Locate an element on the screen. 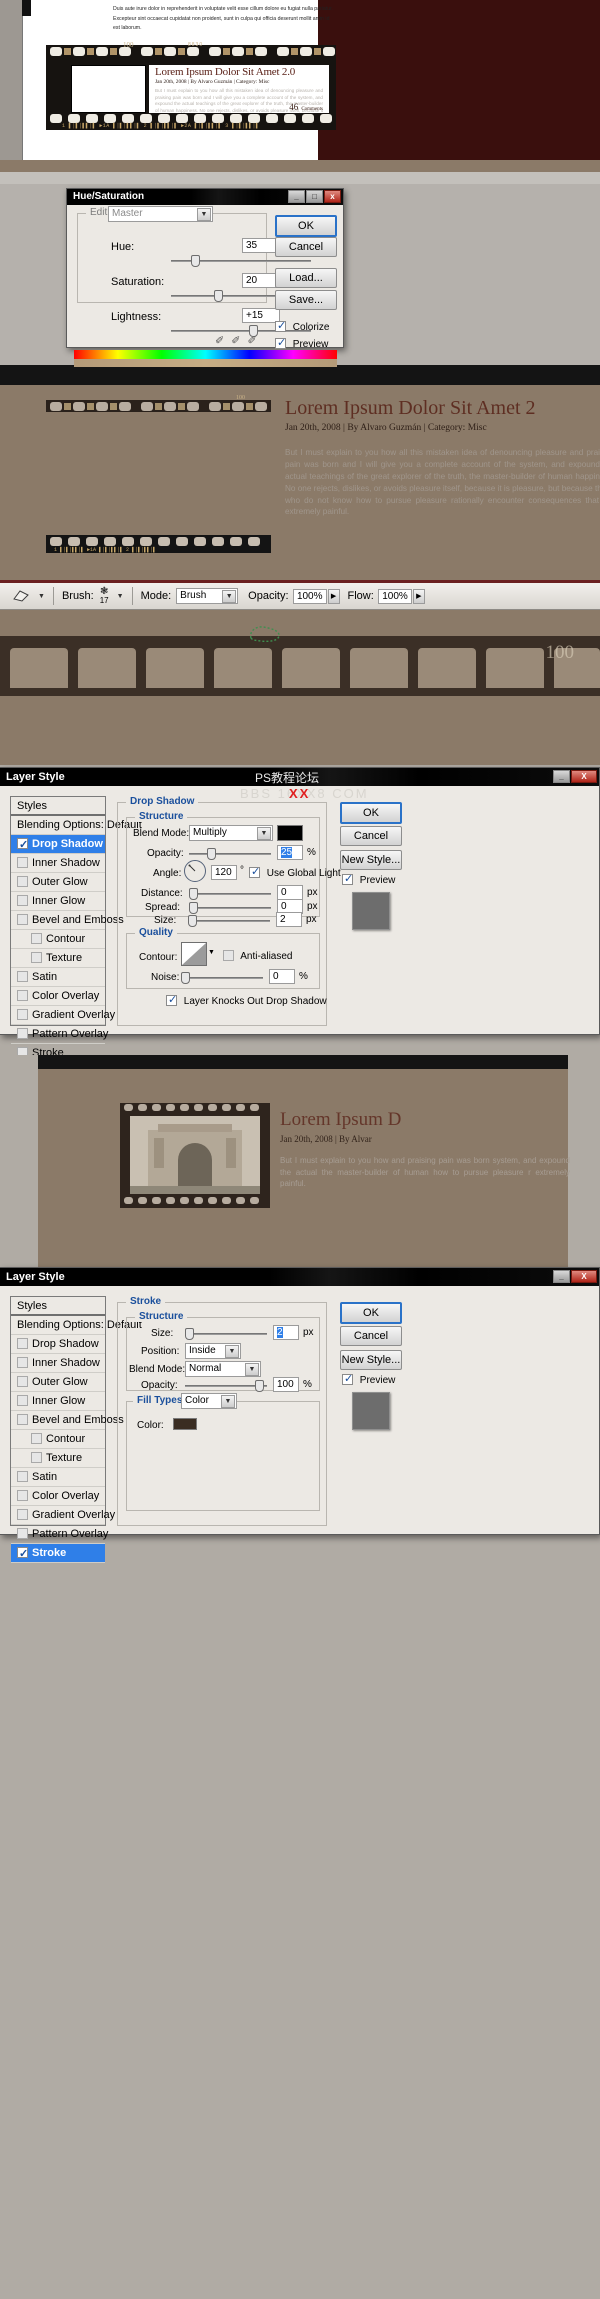  styles-list-item-outer-glow: Outer Glow is located at coordinates (58, 882).